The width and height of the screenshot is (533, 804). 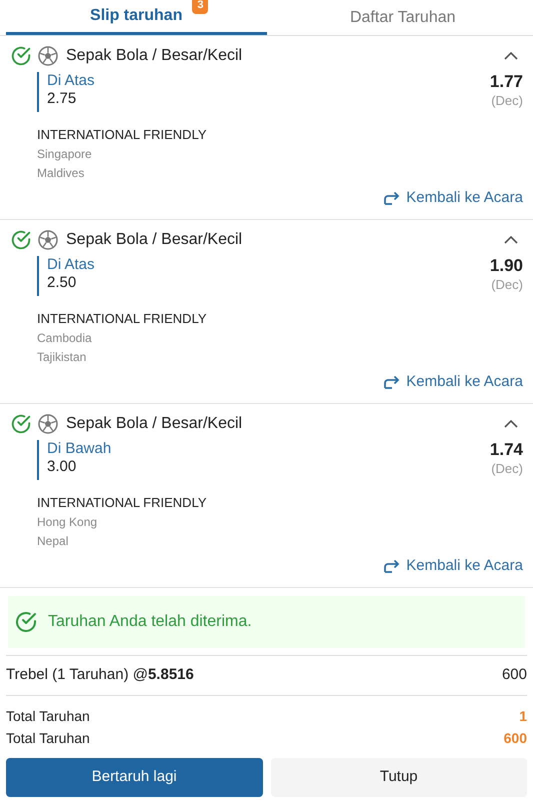 What do you see at coordinates (62, 99) in the screenshot?
I see `handicap-line: 2.75` at bounding box center [62, 99].